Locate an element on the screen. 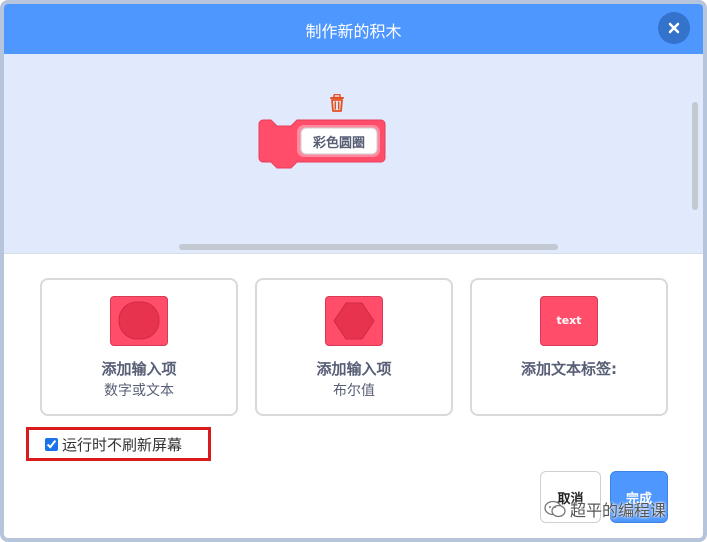  dialog-title: 制作新的积木 is located at coordinates (353, 31).